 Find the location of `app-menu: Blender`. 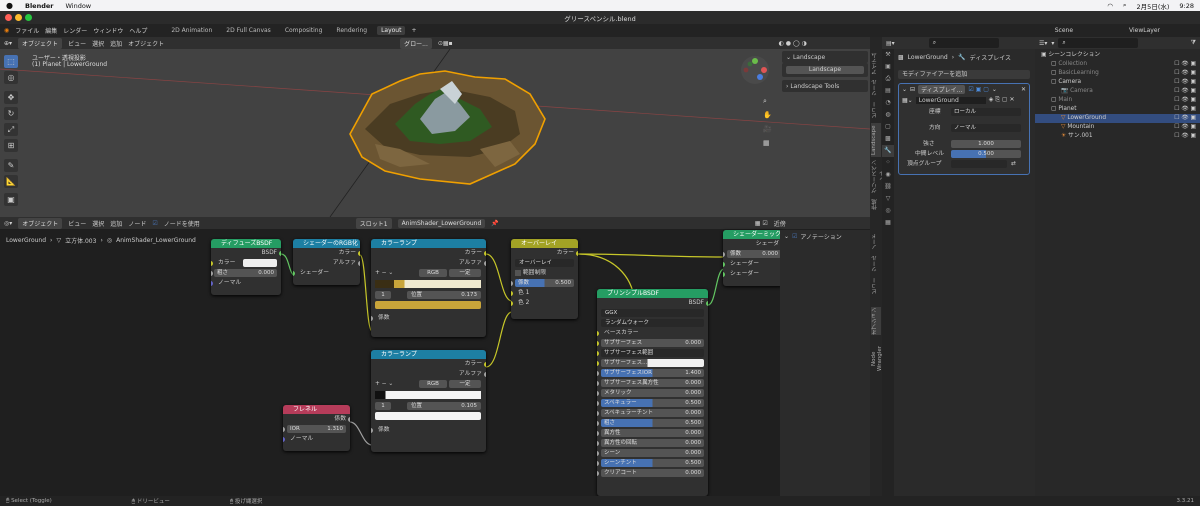

app-menu: Blender is located at coordinates (39, 6).